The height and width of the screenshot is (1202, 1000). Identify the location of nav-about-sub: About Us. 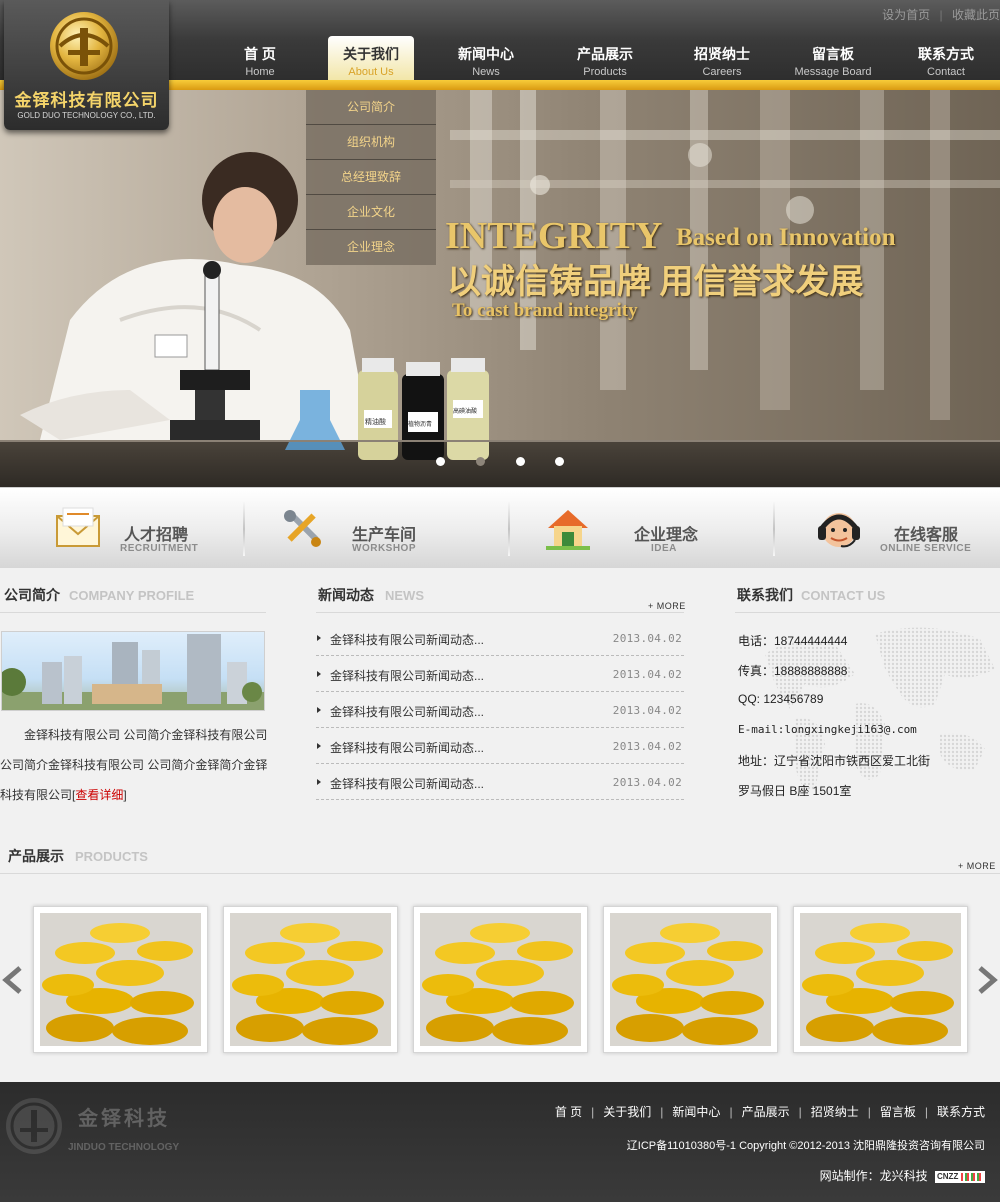
(371, 72).